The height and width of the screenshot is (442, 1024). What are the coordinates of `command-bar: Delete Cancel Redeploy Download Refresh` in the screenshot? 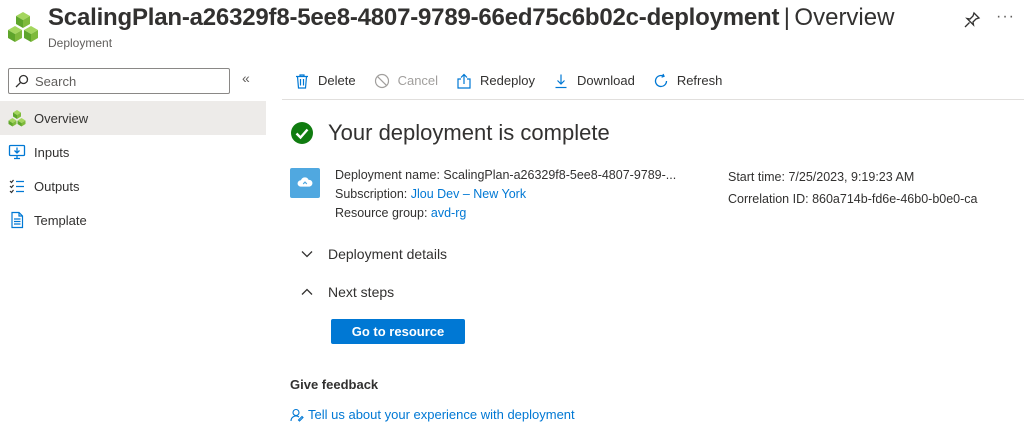 It's located at (653, 81).